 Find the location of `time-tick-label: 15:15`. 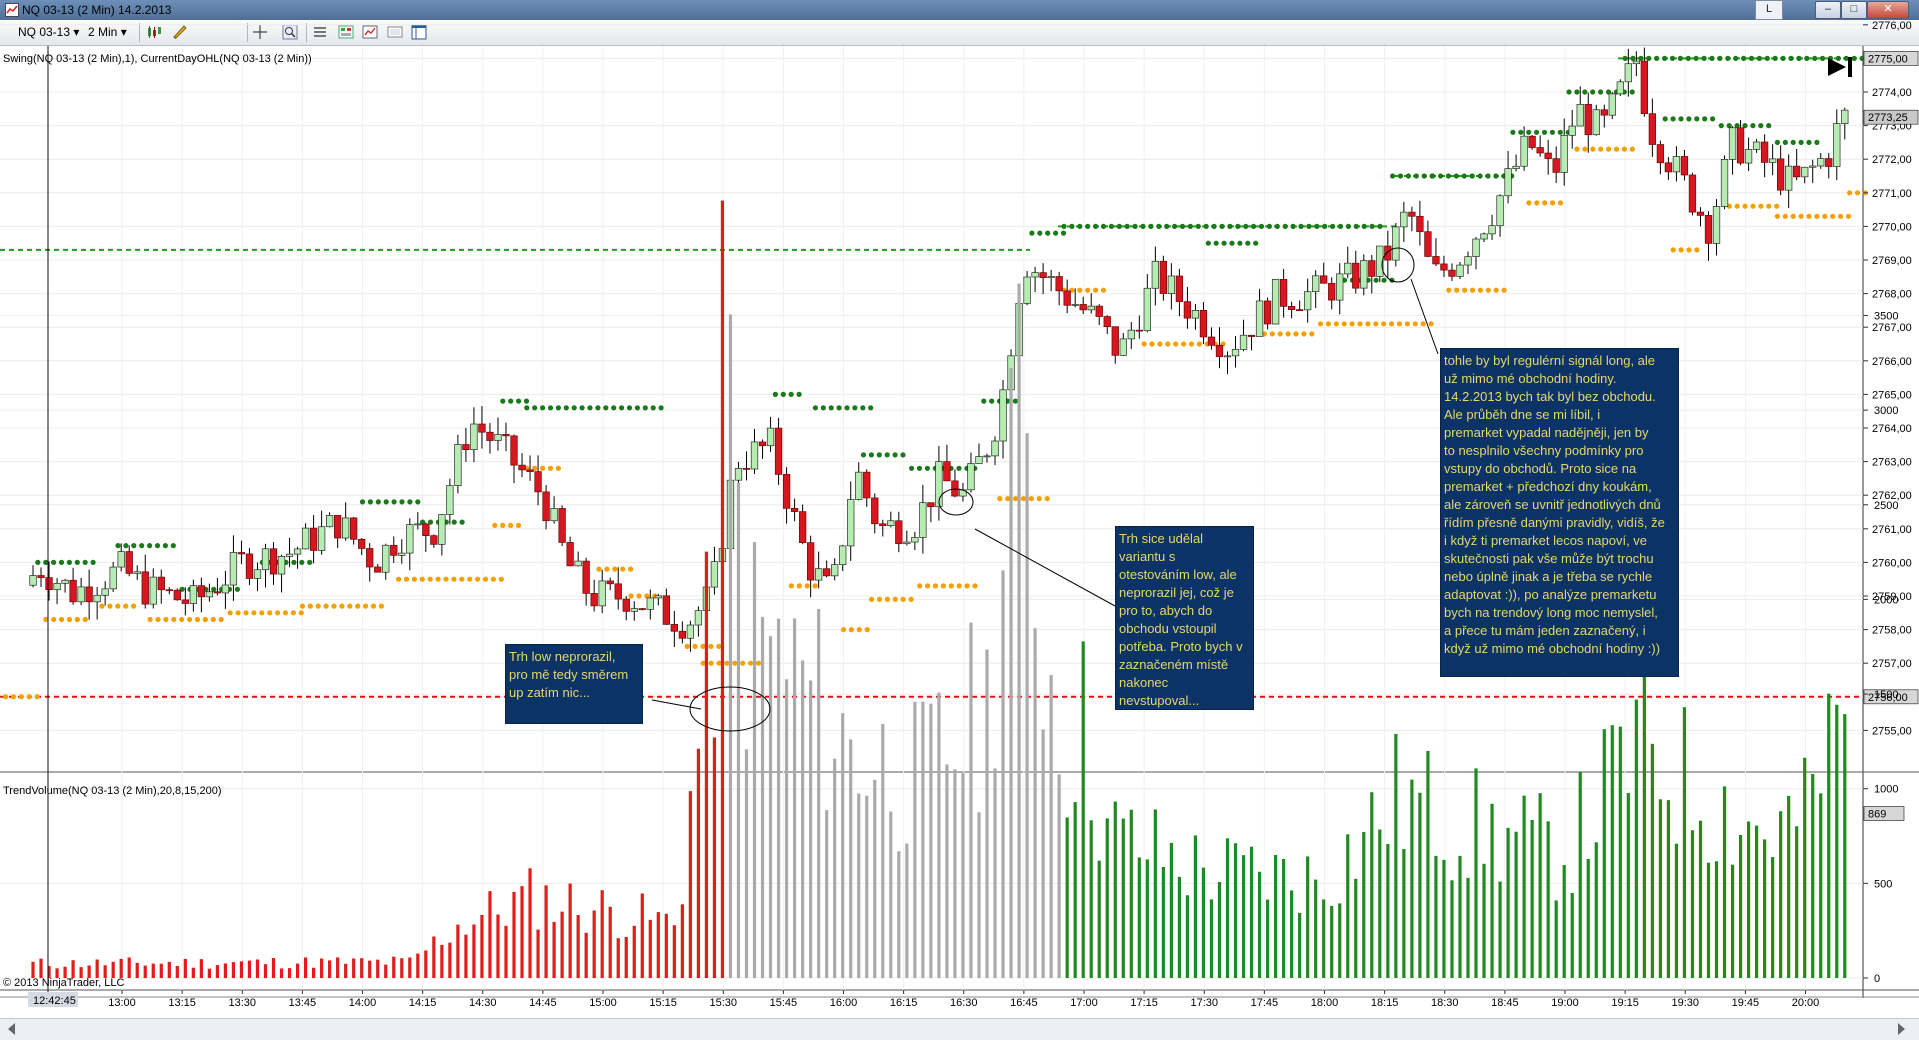

time-tick-label: 15:15 is located at coordinates (663, 1003).